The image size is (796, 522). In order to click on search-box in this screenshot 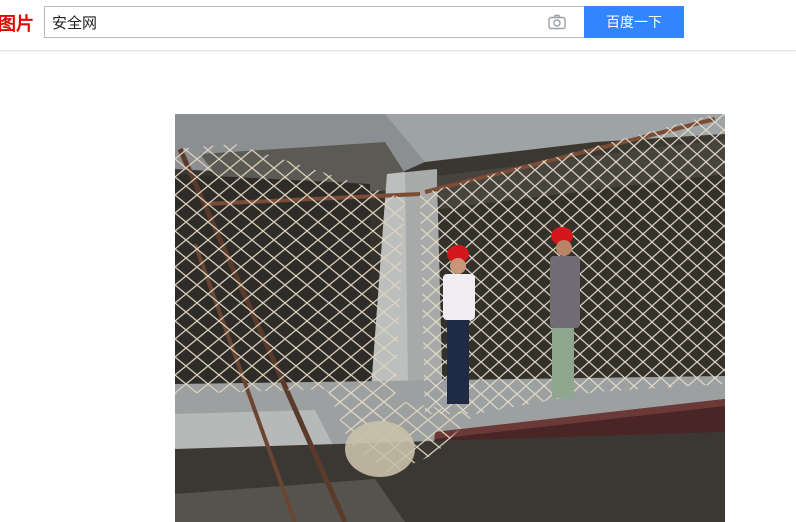, I will do `click(314, 22)`.